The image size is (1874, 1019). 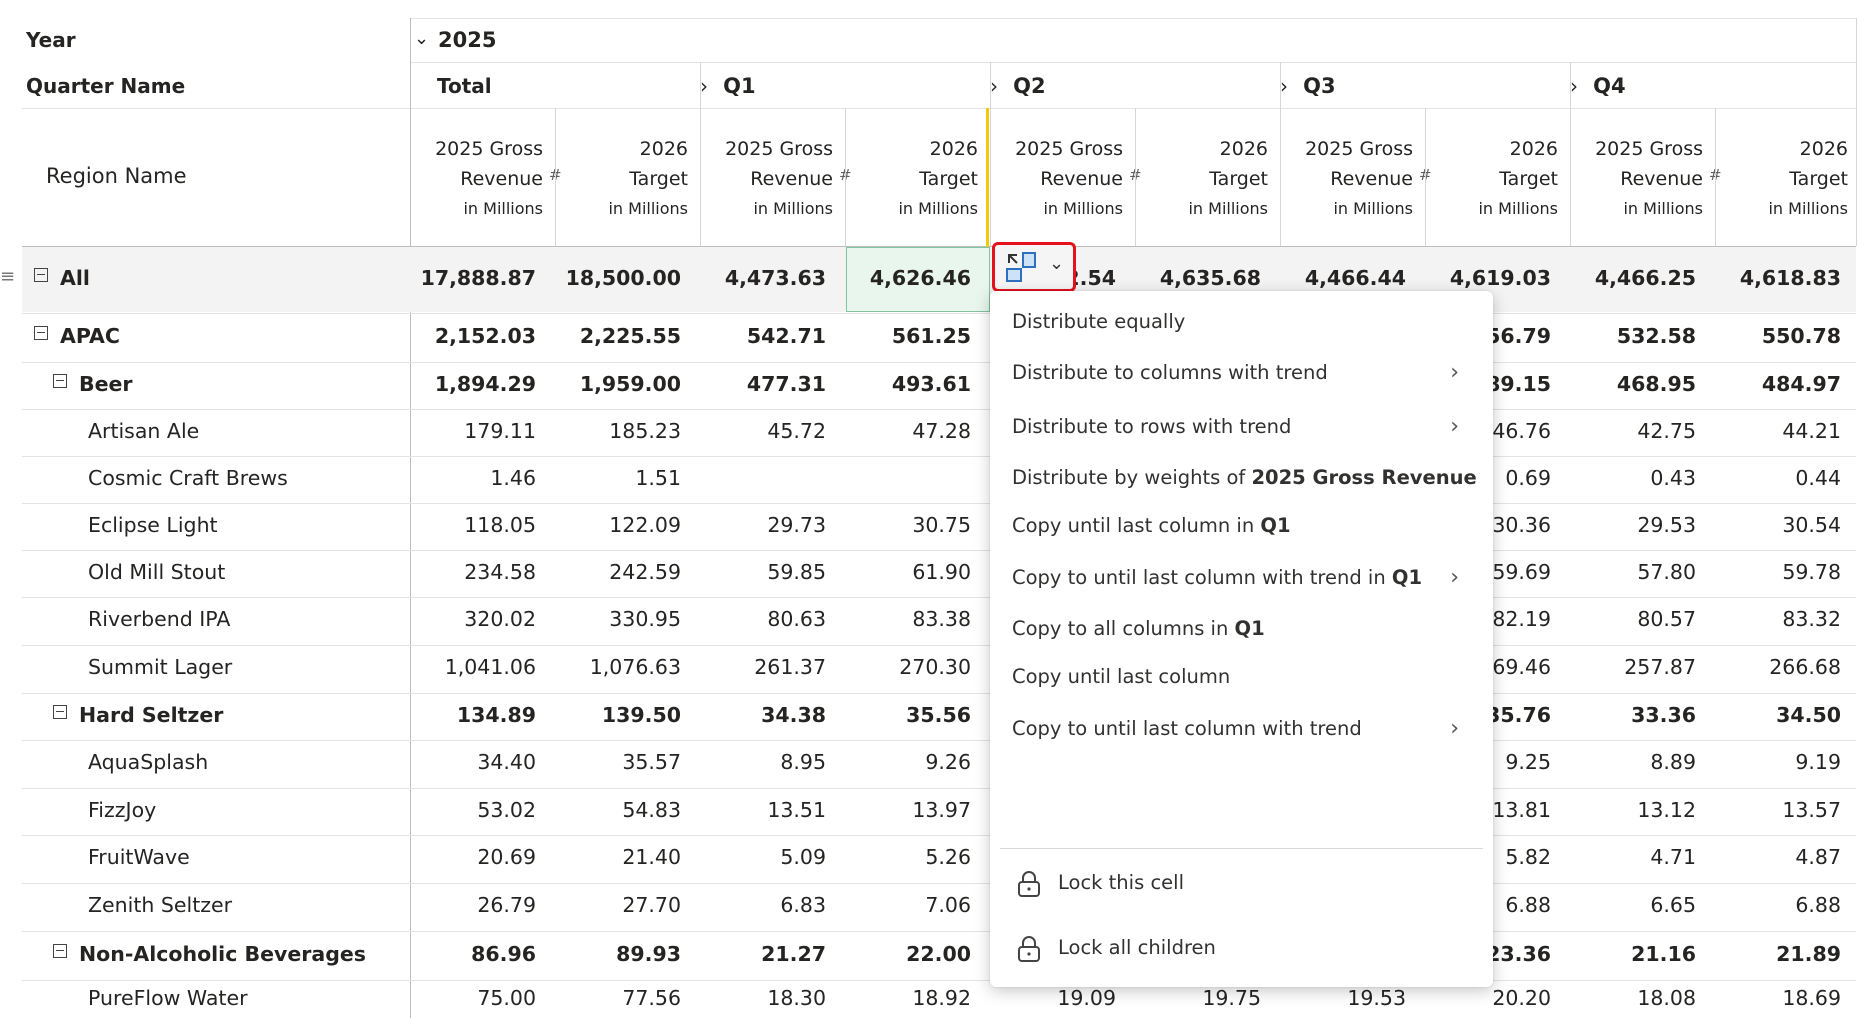 I want to click on value-cell: 42.75, so click(x=1633, y=431).